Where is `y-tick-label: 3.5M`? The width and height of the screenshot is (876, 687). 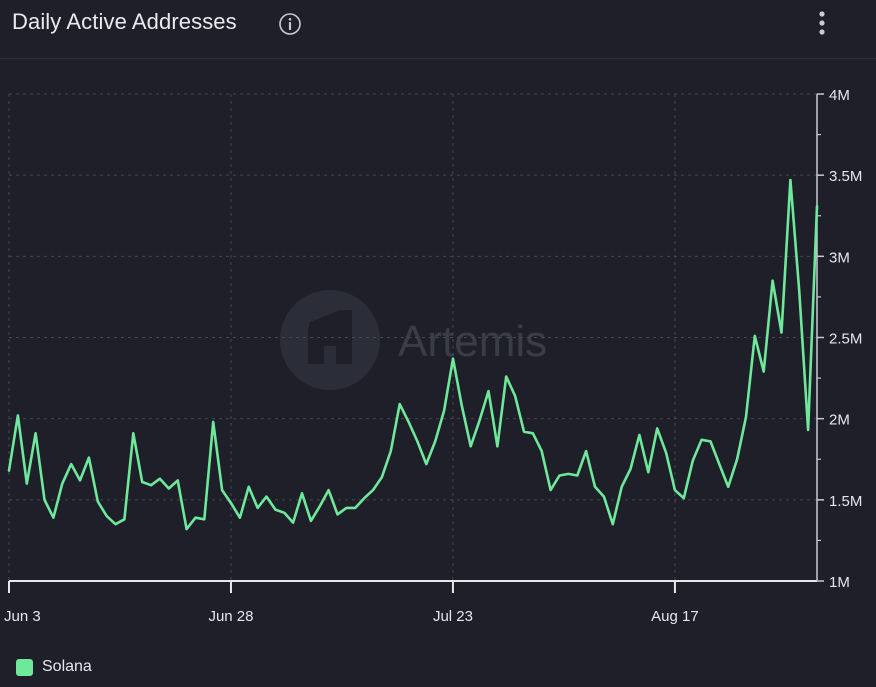 y-tick-label: 3.5M is located at coordinates (845, 176).